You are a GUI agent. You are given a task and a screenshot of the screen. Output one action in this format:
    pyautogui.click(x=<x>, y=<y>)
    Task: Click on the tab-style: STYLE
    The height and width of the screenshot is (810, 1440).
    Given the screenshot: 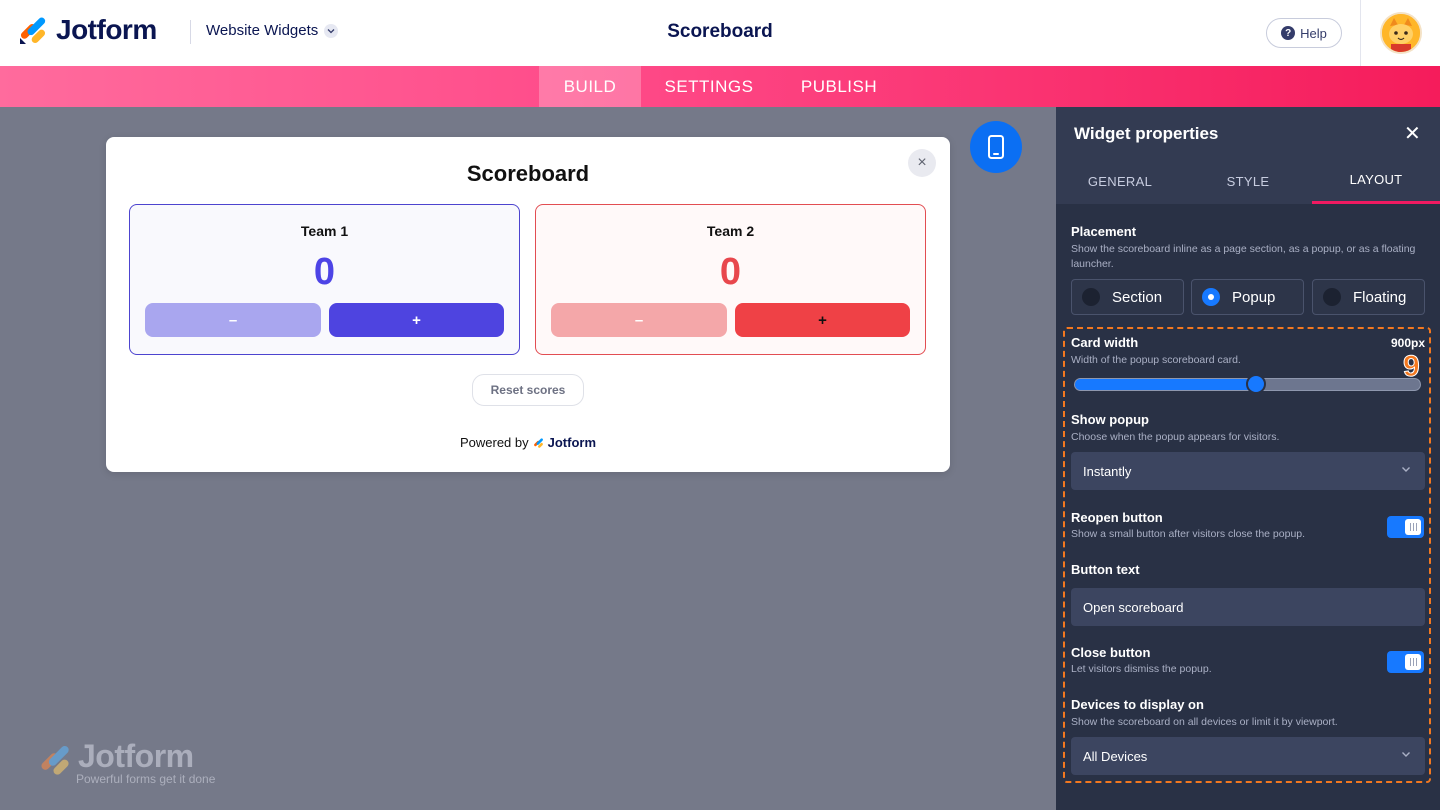 What is the action you would take?
    pyautogui.click(x=1248, y=181)
    